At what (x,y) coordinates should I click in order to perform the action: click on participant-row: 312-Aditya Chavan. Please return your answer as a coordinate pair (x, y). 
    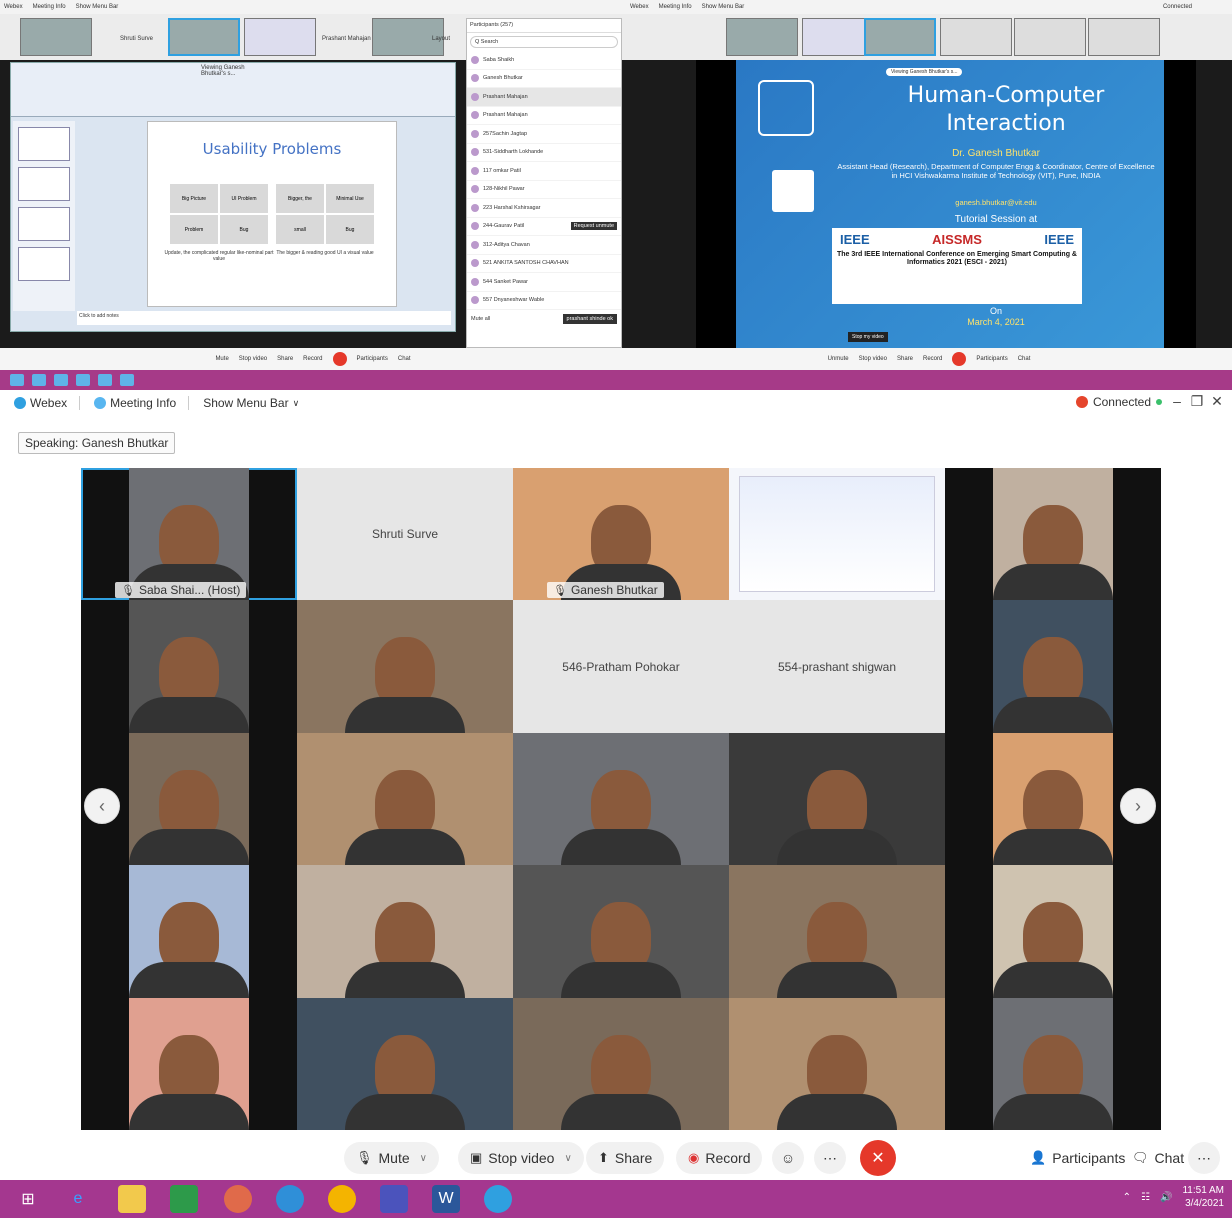
    Looking at the image, I should click on (544, 245).